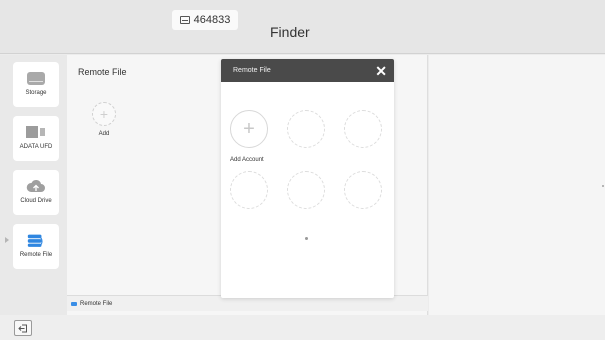  I want to click on usb-drive-icon, so click(36, 132).